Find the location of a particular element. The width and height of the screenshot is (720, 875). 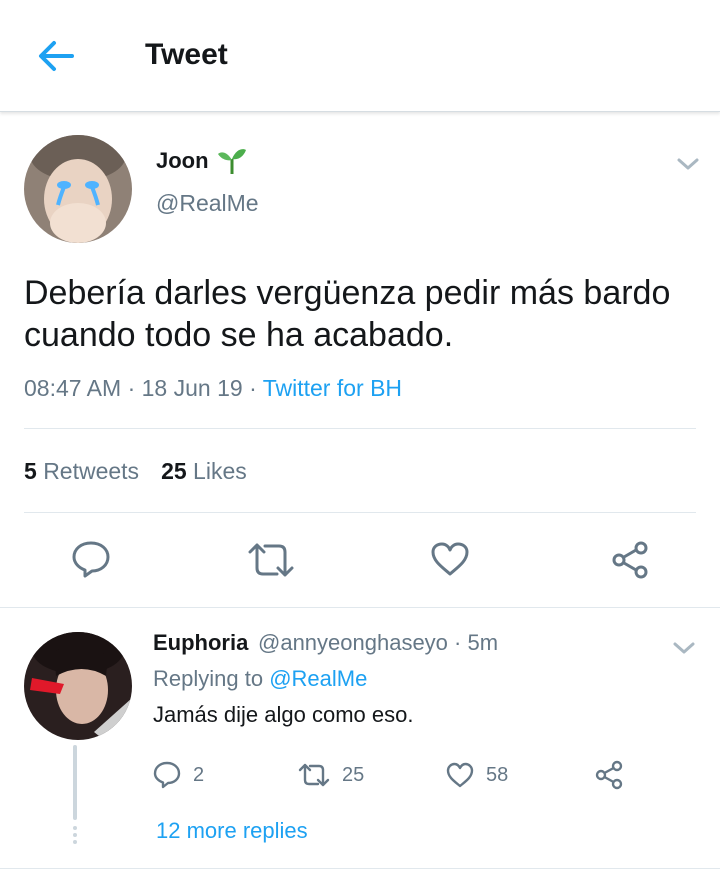

tweet-source-link: Twitter for BH is located at coordinates (332, 388).